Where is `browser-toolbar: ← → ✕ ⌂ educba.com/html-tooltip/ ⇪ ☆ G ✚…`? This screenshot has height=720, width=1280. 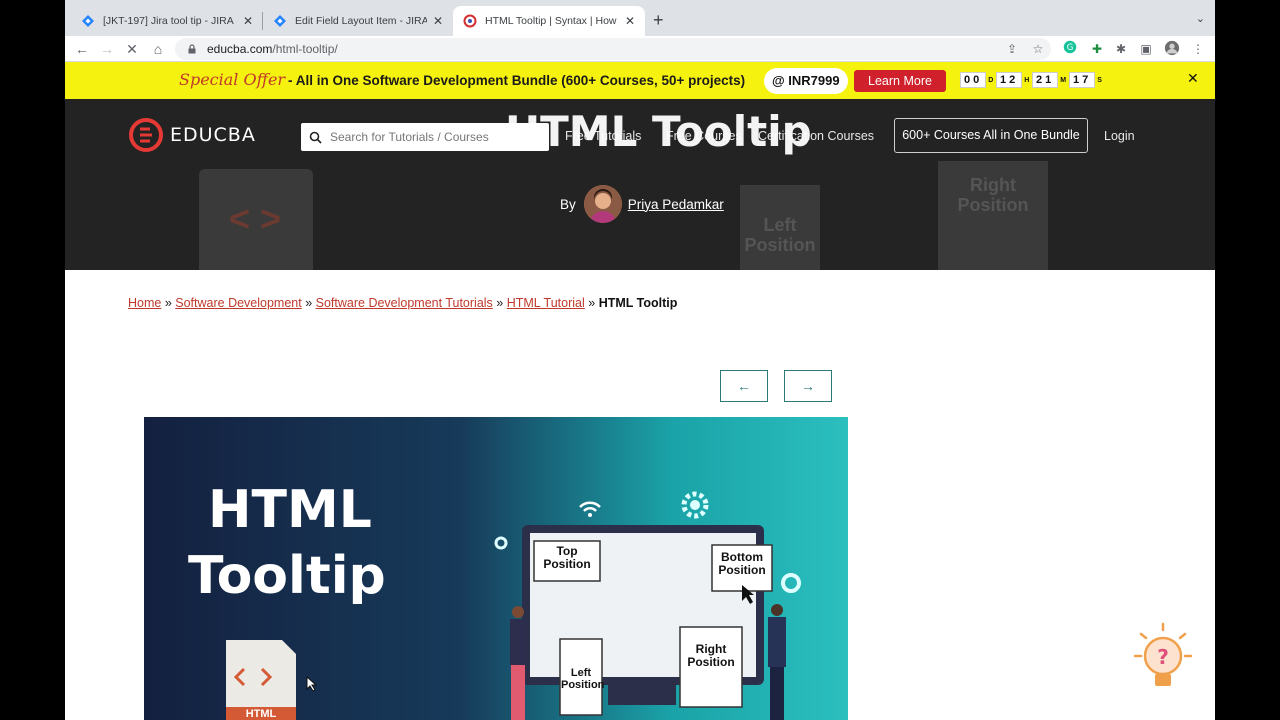
browser-toolbar: ← → ✕ ⌂ educba.com/html-tooltip/ ⇪ ☆ G ✚… is located at coordinates (640, 49).